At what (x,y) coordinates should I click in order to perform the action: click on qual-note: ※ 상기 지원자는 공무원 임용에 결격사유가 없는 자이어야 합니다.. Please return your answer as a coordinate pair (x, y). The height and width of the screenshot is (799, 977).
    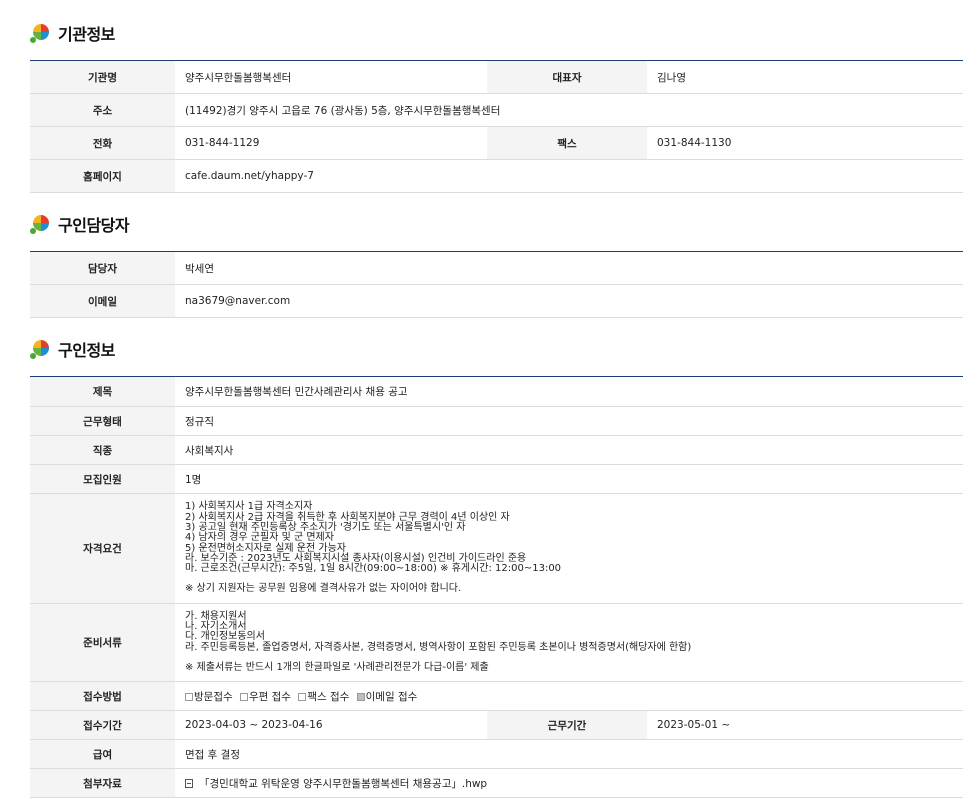
    Looking at the image, I should click on (323, 589).